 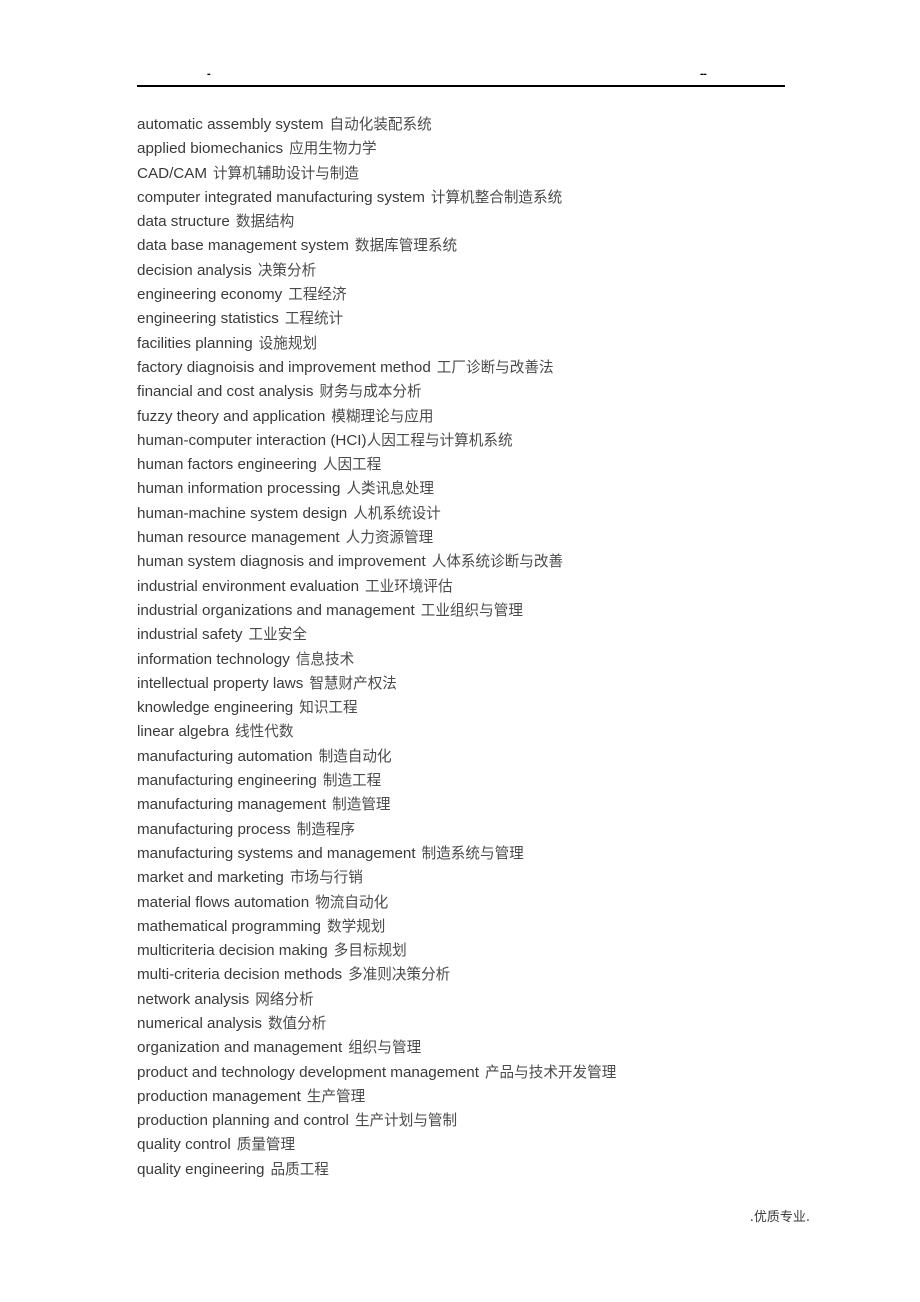 I want to click on glossary-term-en: knowledge engineering, so click(x=215, y=708).